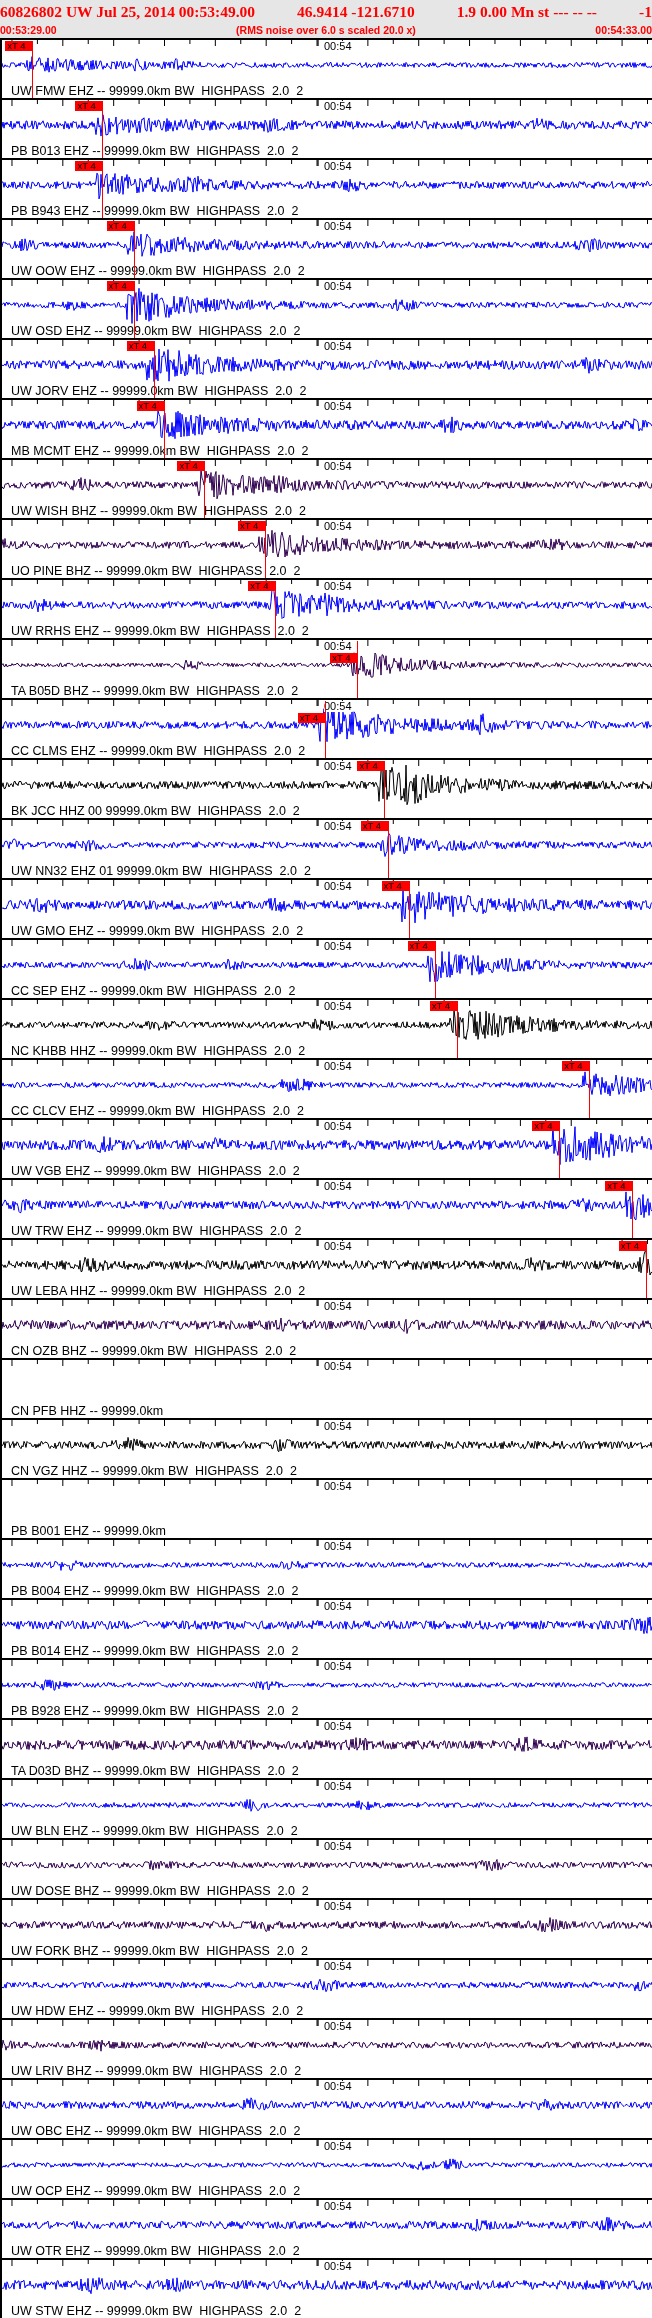 The image size is (652, 2318). What do you see at coordinates (156, 571) in the screenshot?
I see `station-label: UO PINE BHZ -- 99999.0km BW HIGHPASS 2.0 2` at bounding box center [156, 571].